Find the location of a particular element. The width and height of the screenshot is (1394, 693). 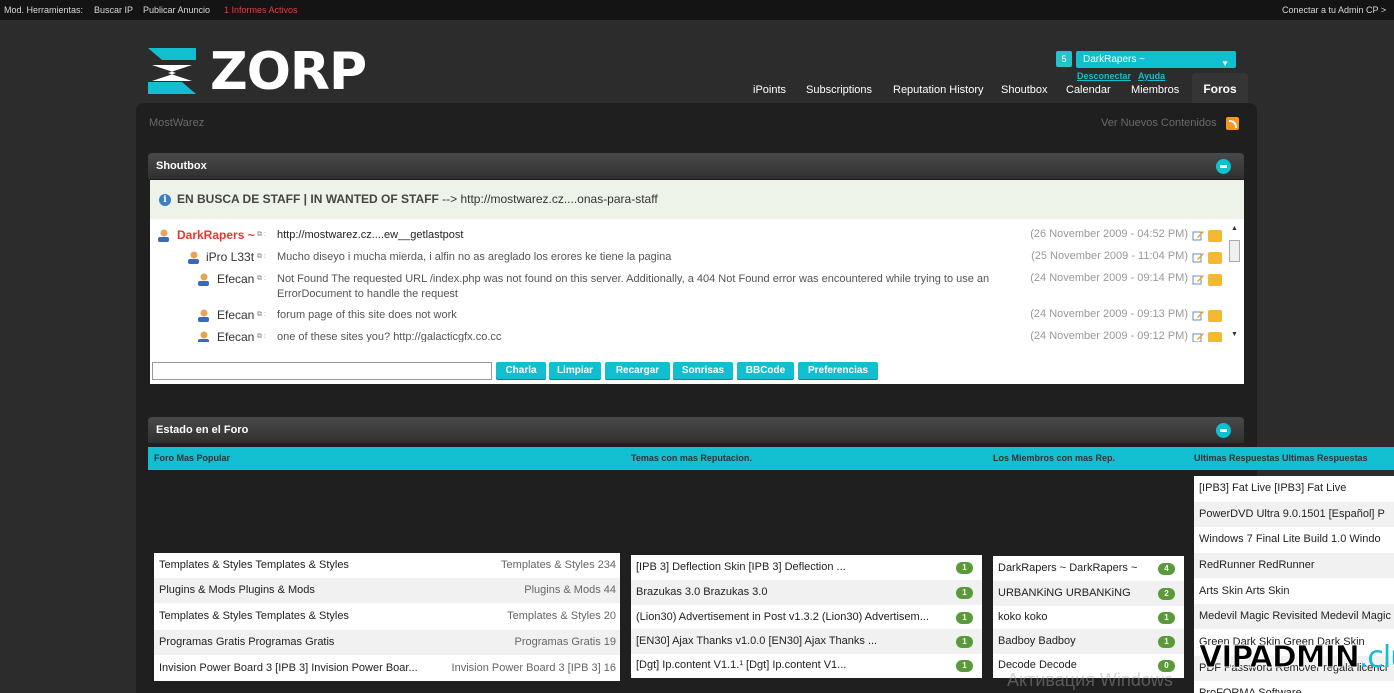

help-link: Ayuda is located at coordinates (1151, 76).